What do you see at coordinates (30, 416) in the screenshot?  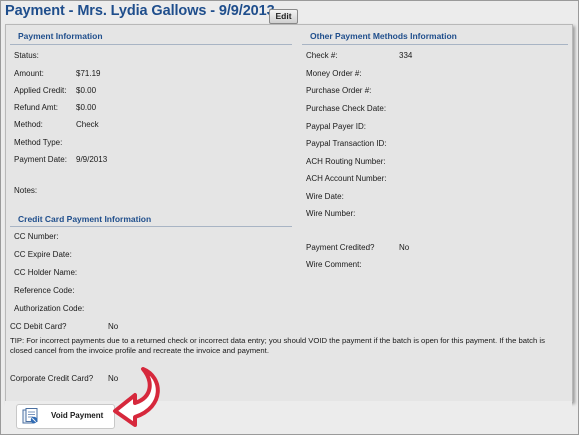 I see `document-void-icon` at bounding box center [30, 416].